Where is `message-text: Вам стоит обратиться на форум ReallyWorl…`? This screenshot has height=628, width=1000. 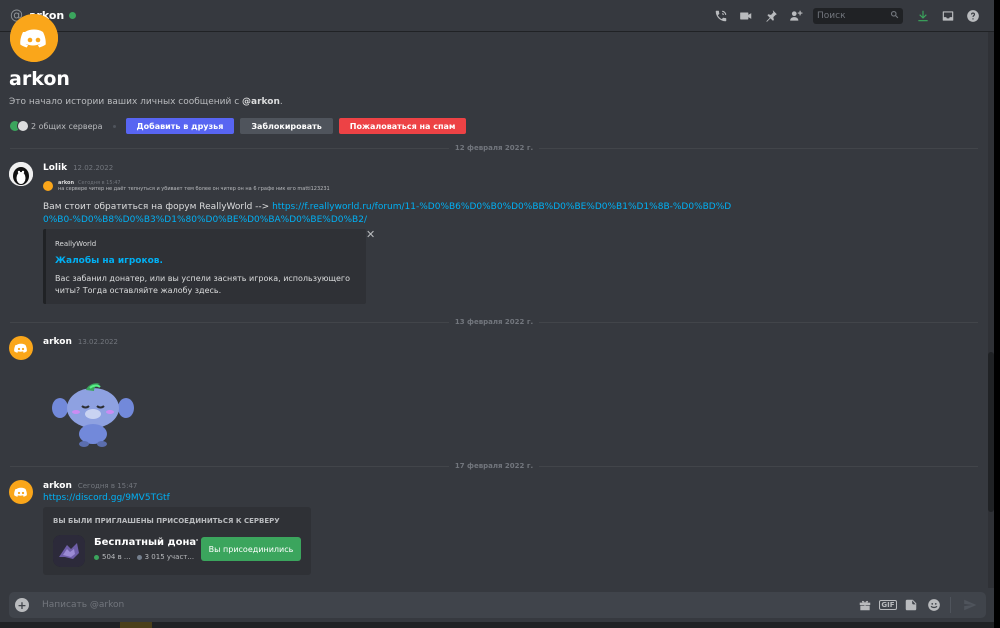 message-text: Вам стоит обратиться на форум ReallyWorl… is located at coordinates (387, 213).